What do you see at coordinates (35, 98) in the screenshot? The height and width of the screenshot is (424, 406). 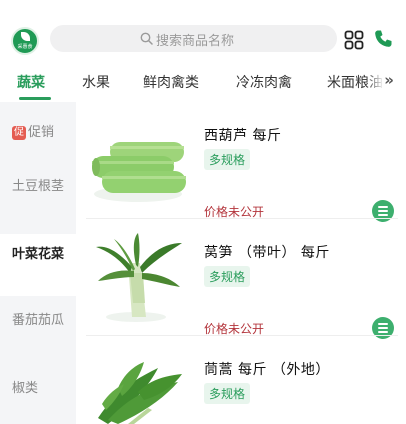 I see `active-tab-indicator` at bounding box center [35, 98].